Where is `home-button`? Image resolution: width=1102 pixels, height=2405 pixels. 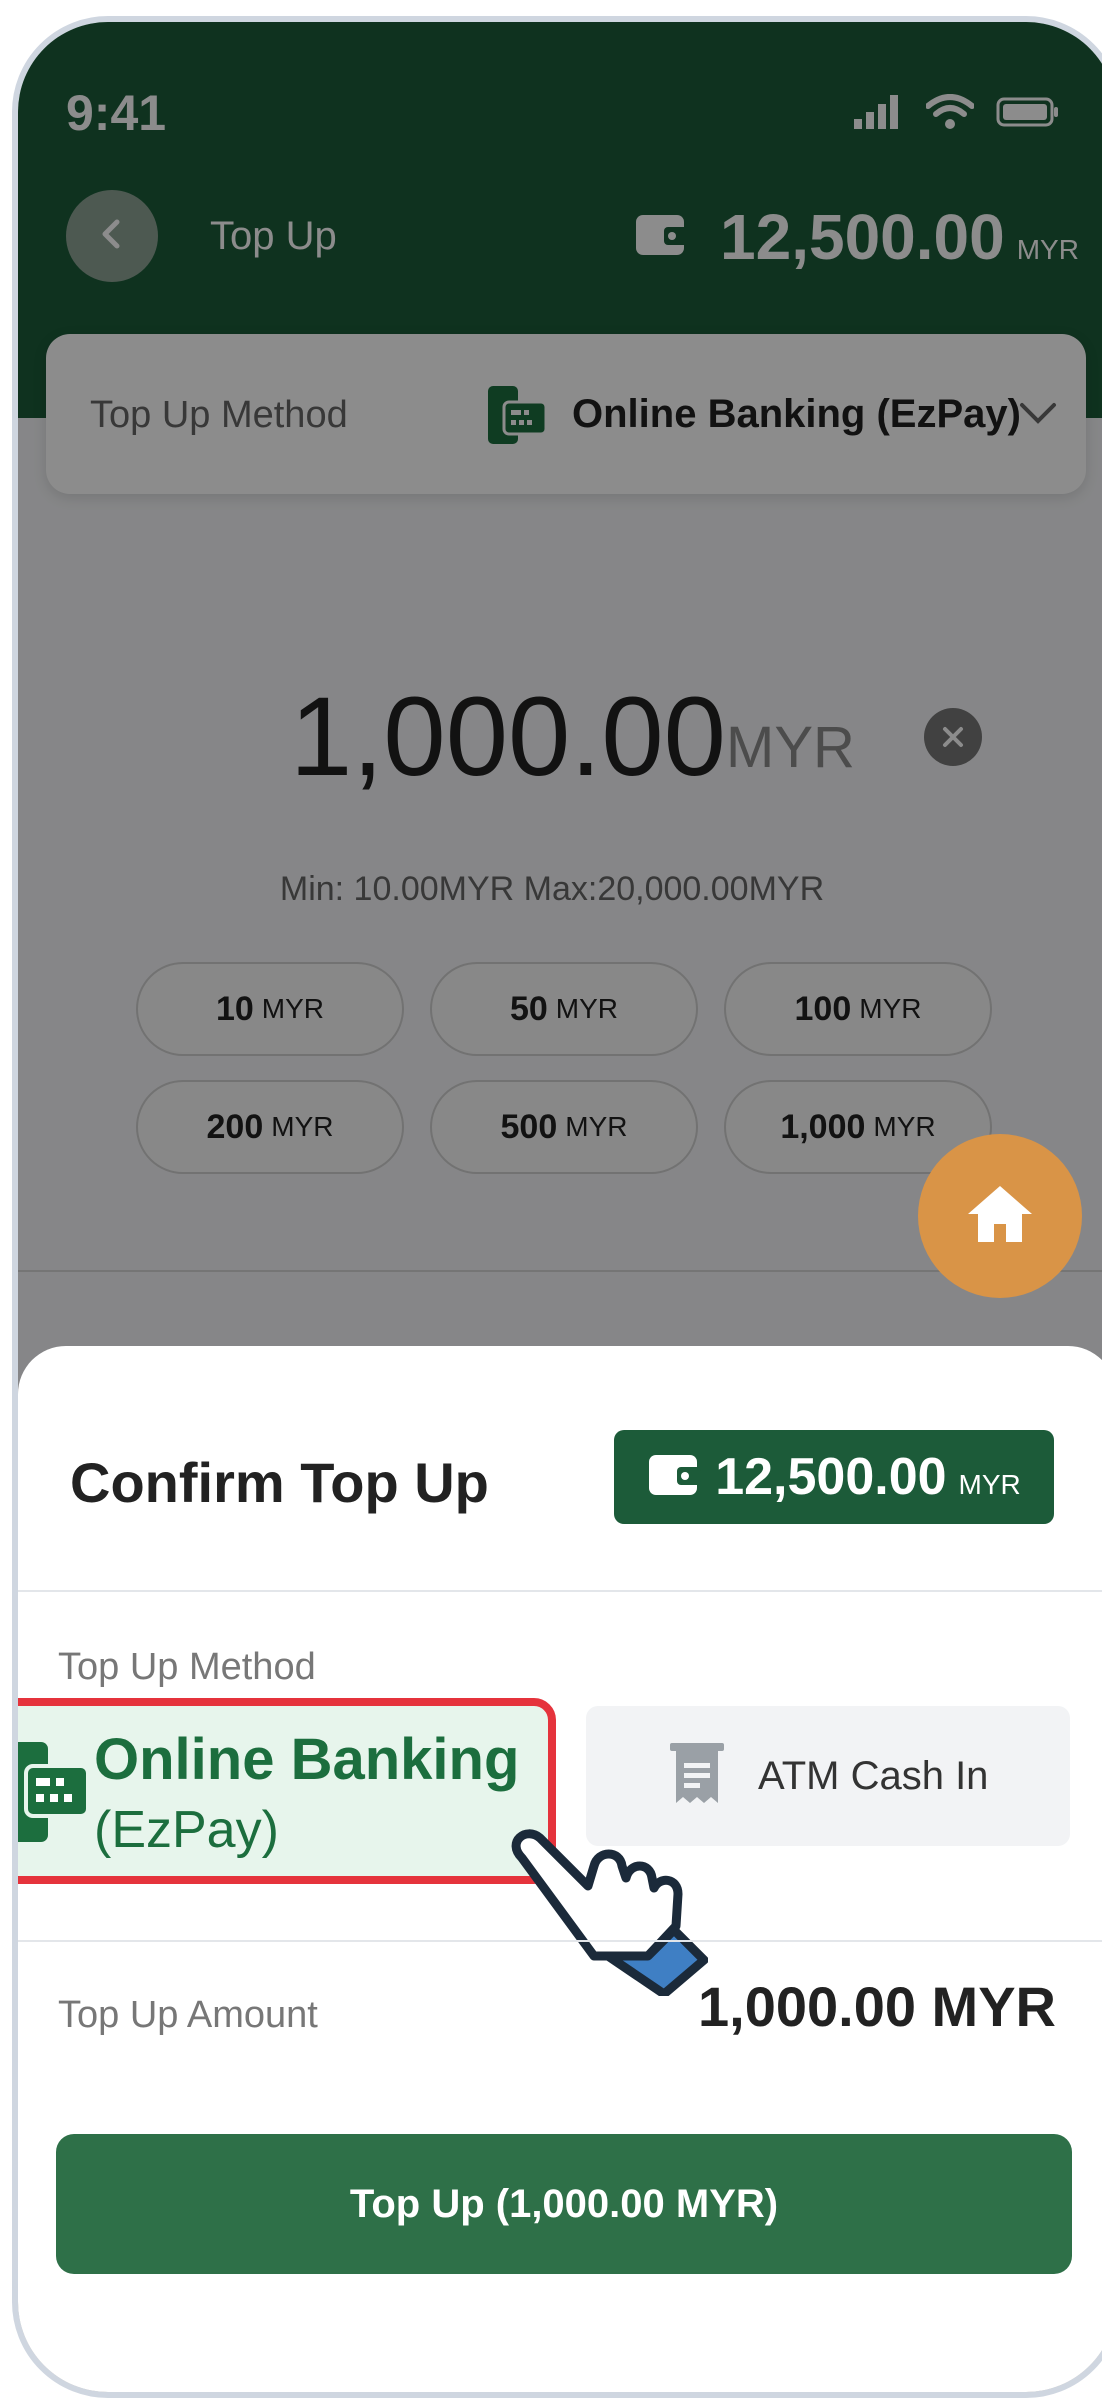
home-button is located at coordinates (1000, 1216).